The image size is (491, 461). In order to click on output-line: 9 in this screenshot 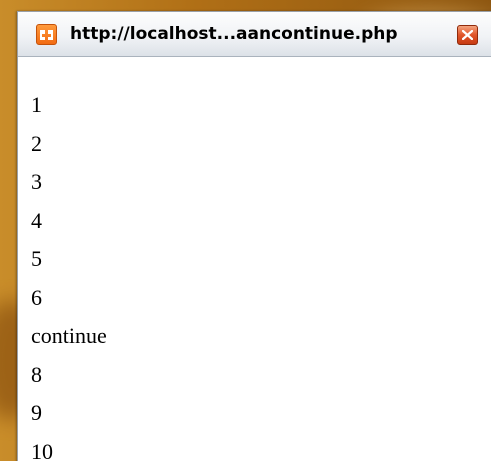, I will do `click(36, 412)`.